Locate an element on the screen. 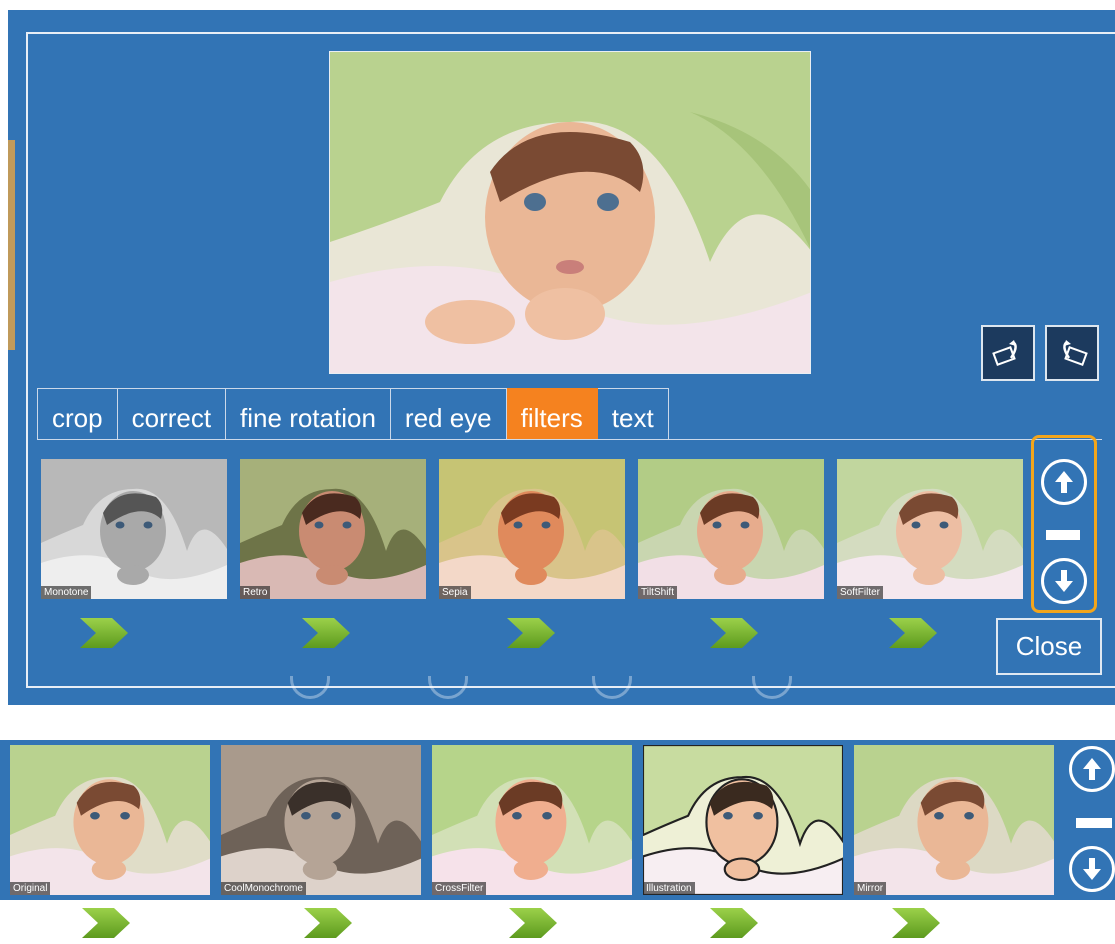 This screenshot has height=944, width=1115. filter-label: CrossFilter is located at coordinates (459, 888).